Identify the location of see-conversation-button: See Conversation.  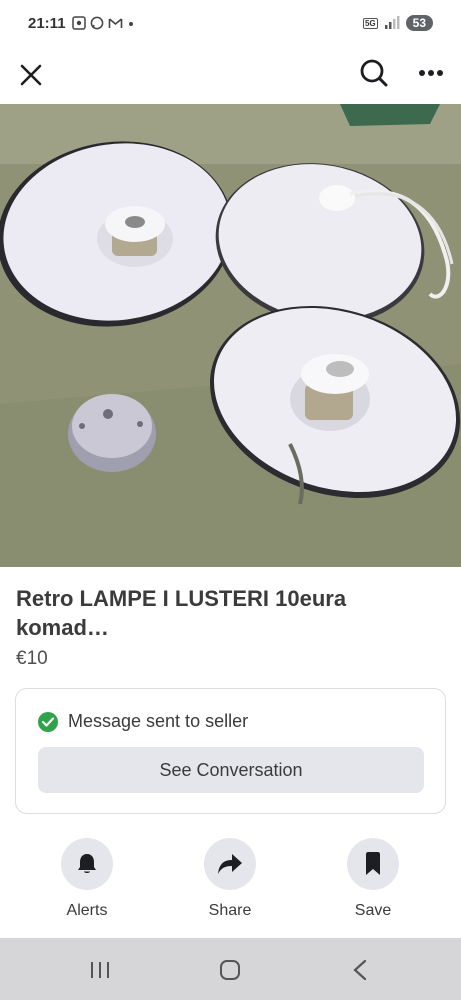
(231, 770).